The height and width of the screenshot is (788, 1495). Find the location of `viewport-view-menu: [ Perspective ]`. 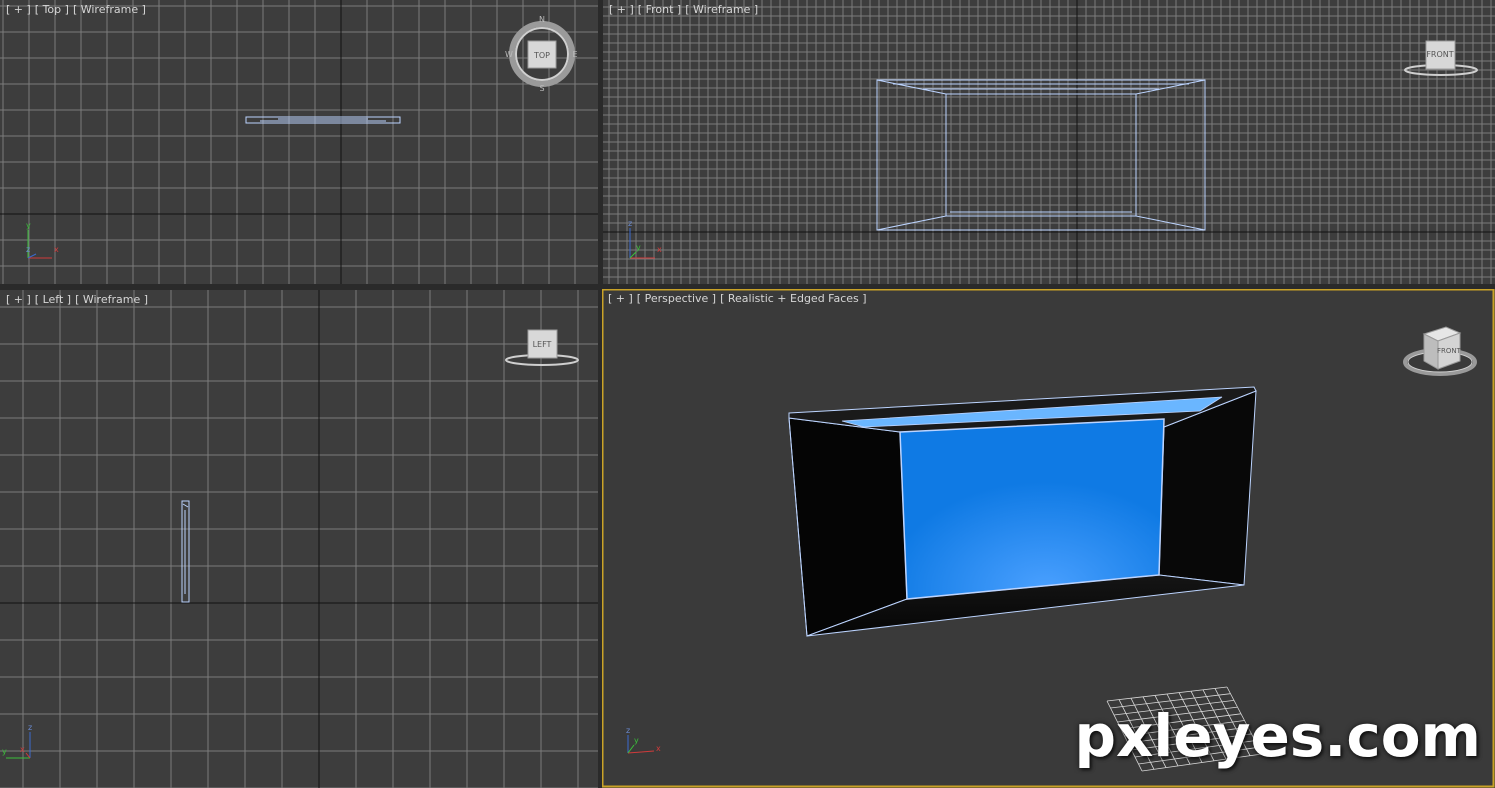

viewport-view-menu: [ Perspective ] is located at coordinates (676, 298).